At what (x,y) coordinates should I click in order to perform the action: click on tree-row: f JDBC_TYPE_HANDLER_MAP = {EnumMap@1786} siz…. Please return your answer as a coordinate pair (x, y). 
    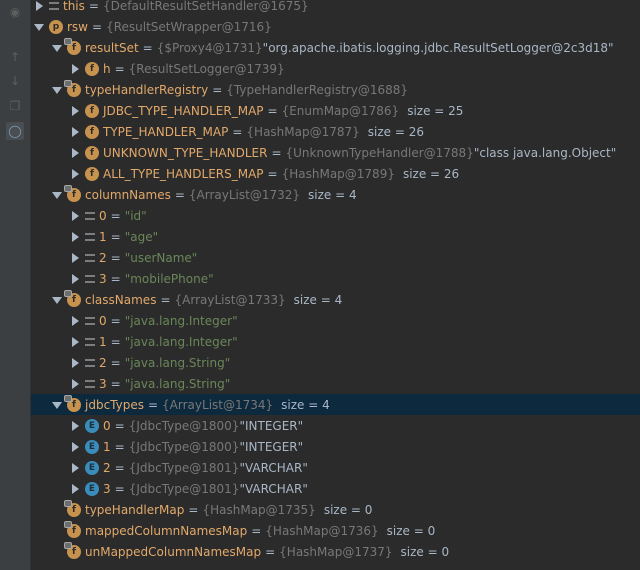
    Looking at the image, I should click on (335, 110).